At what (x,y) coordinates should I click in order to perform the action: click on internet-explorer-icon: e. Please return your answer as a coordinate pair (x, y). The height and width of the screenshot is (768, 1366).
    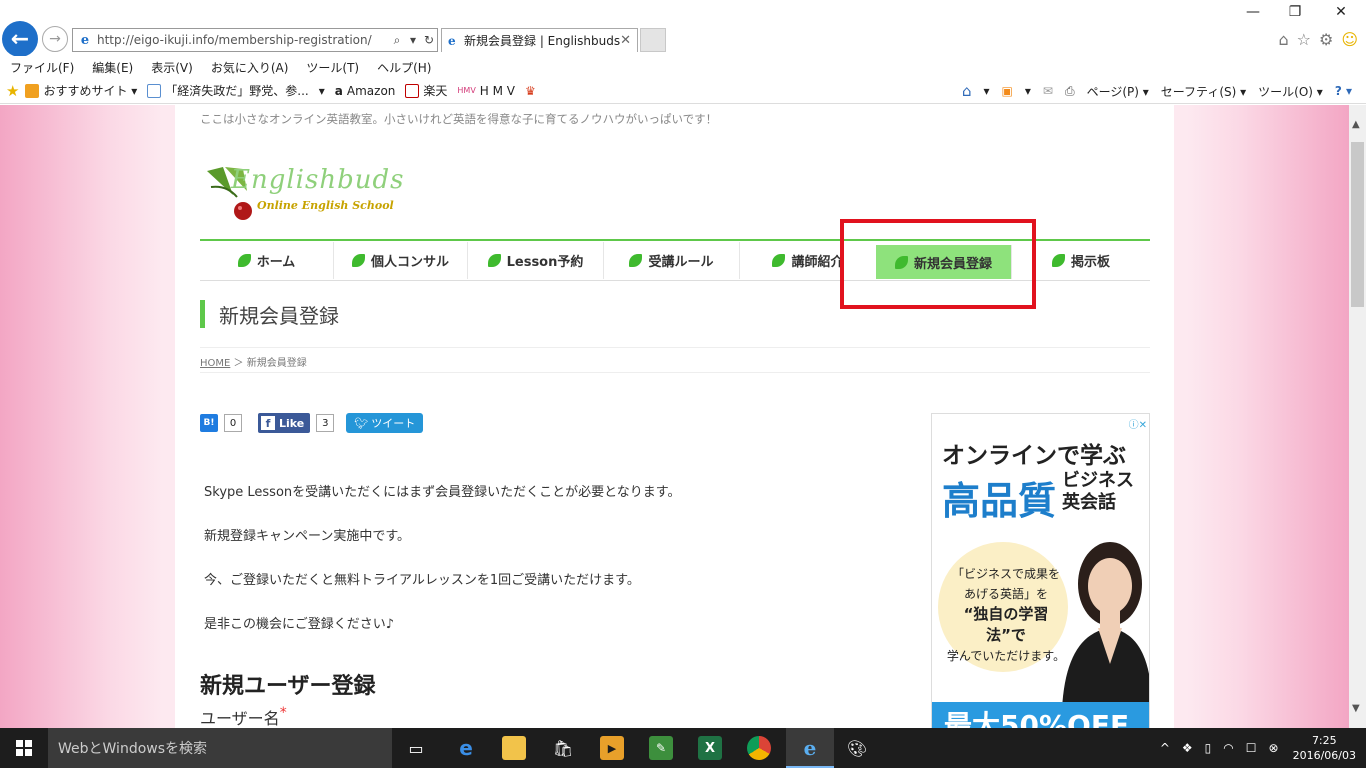
    Looking at the image, I should click on (810, 748).